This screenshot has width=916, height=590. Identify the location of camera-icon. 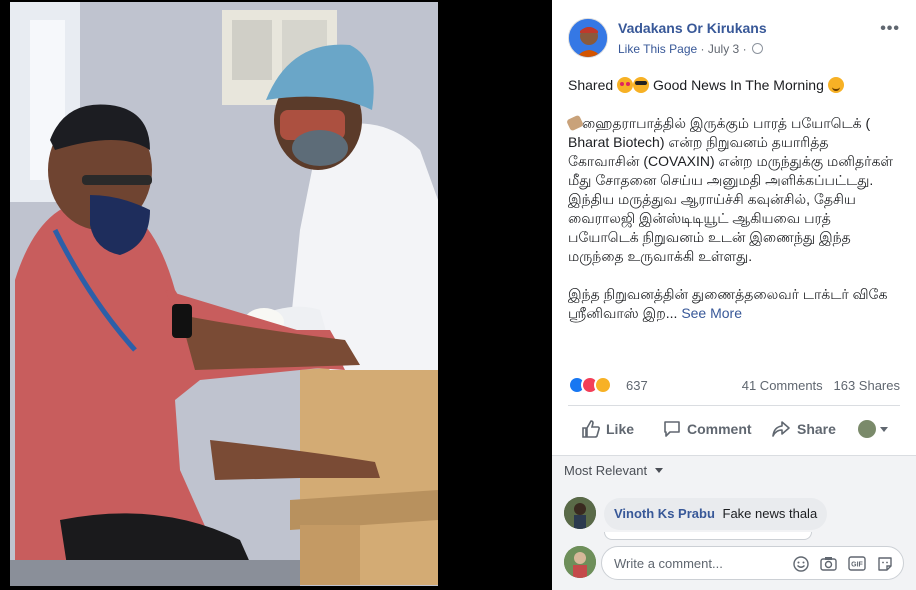
(828, 563).